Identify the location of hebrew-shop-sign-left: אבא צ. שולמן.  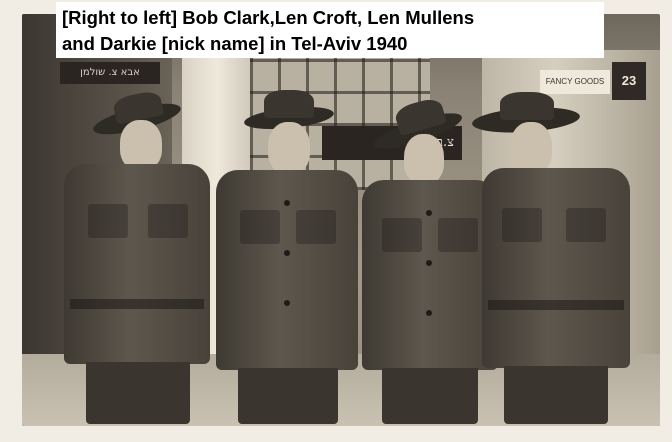
(110, 73).